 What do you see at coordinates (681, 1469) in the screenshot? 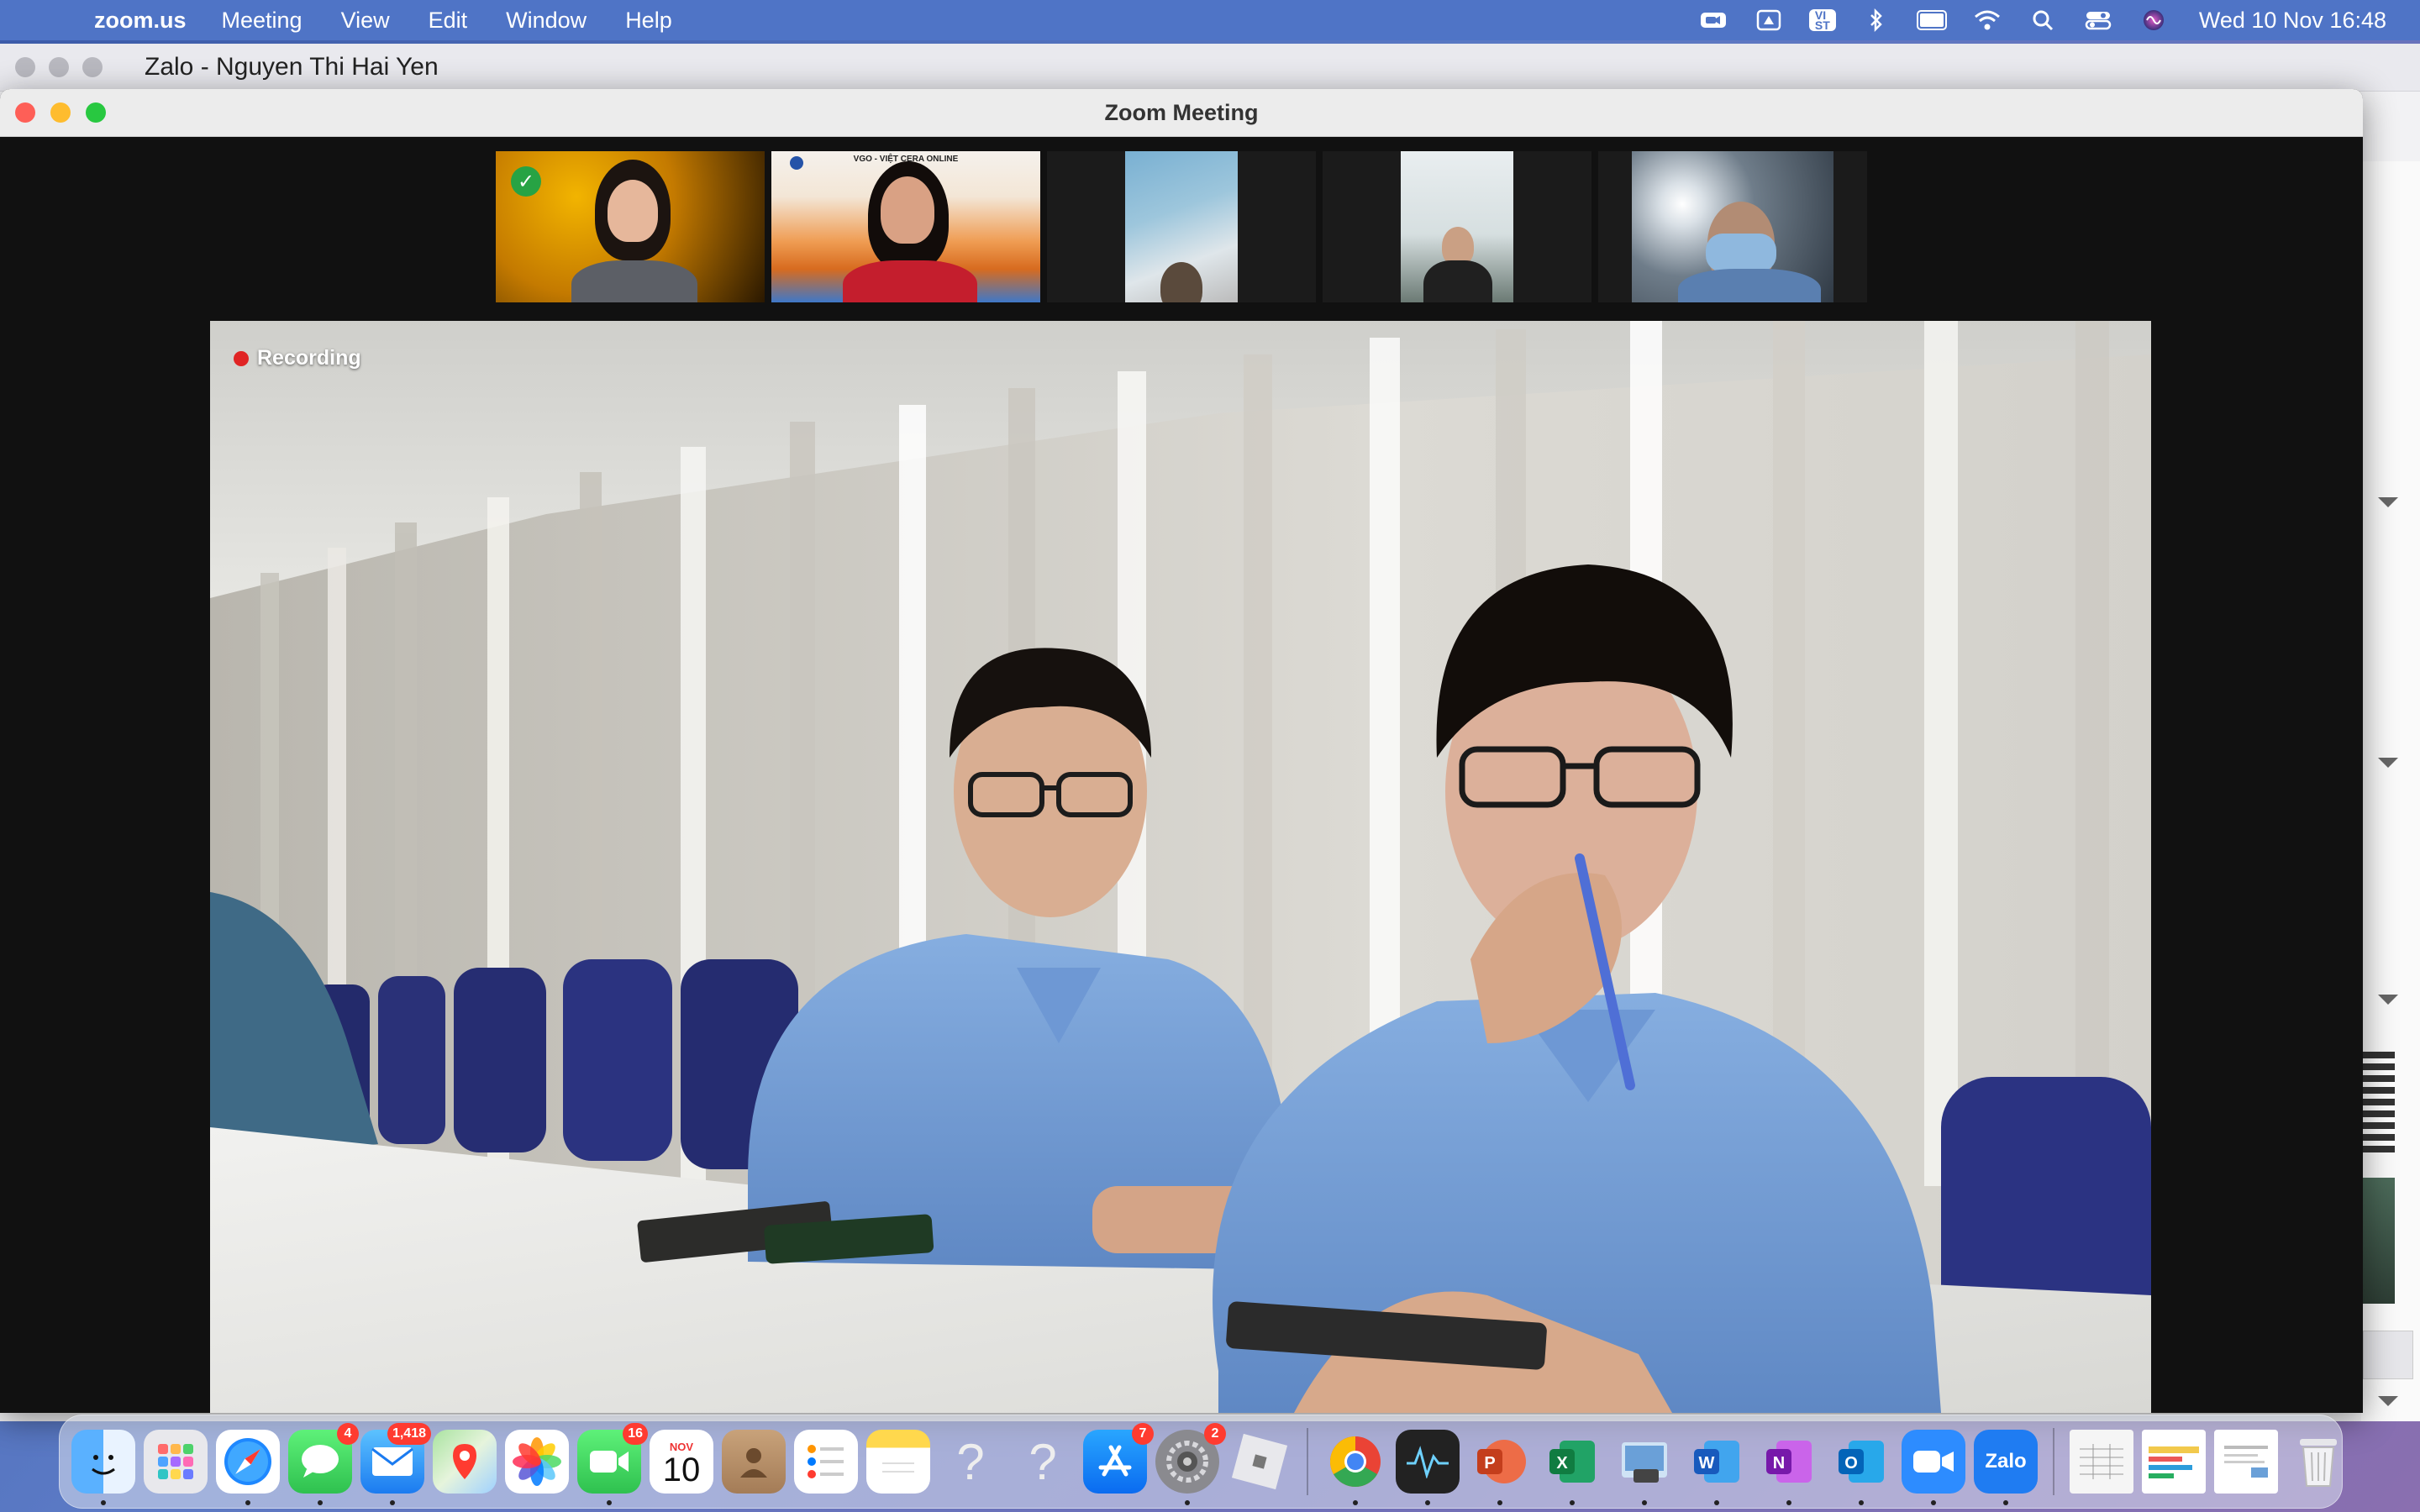
I see `calendar-day: 10` at bounding box center [681, 1469].